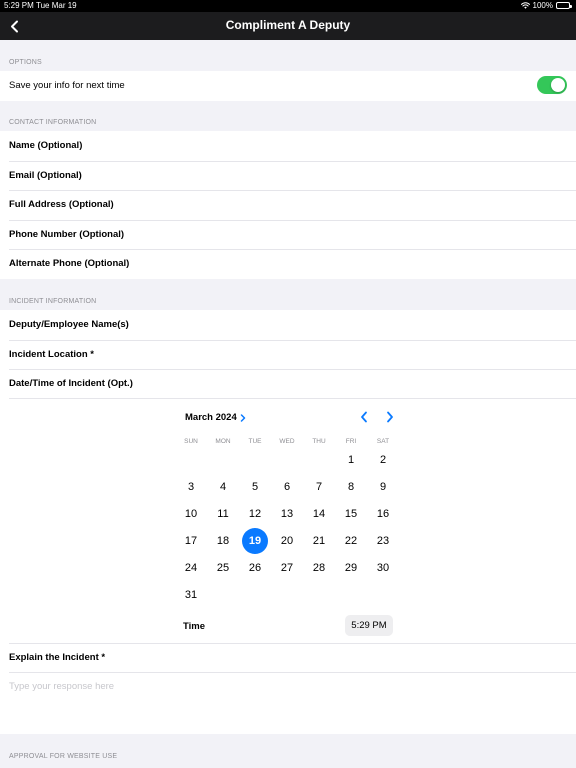 This screenshot has width=576, height=768. I want to click on options-group: Save your info for next time, so click(288, 86).